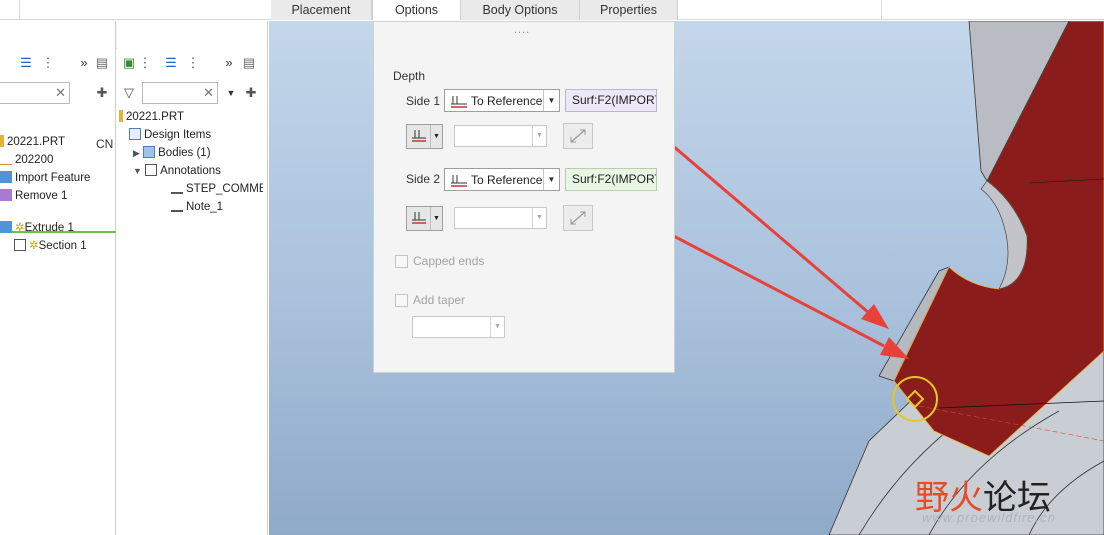  Describe the element at coordinates (178, 135) in the screenshot. I see `tree-item-label: Design Items` at that location.